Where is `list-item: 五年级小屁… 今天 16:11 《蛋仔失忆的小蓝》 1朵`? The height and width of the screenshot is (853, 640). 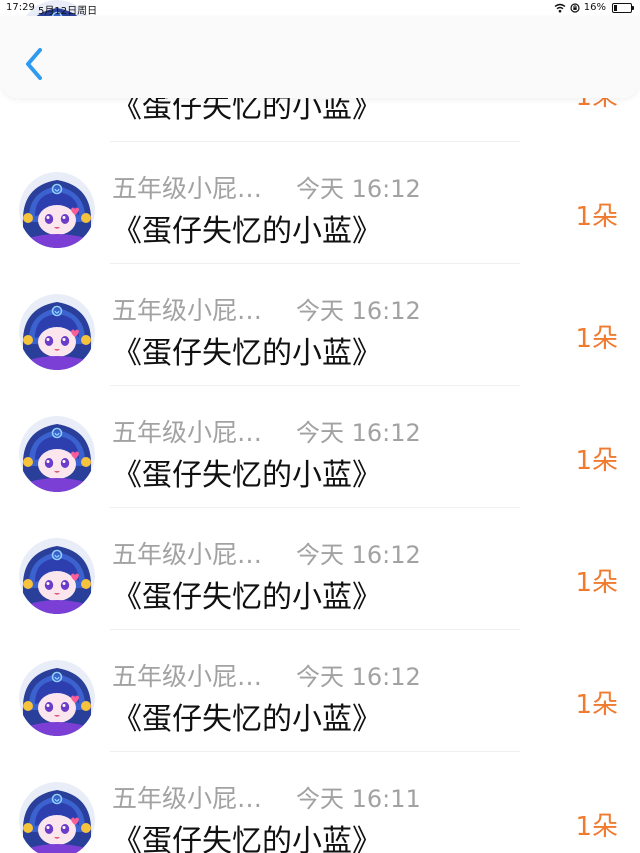
list-item: 五年级小屁… 今天 16:11 《蛋仔失忆的小蓝》 1朵 is located at coordinates (320, 802).